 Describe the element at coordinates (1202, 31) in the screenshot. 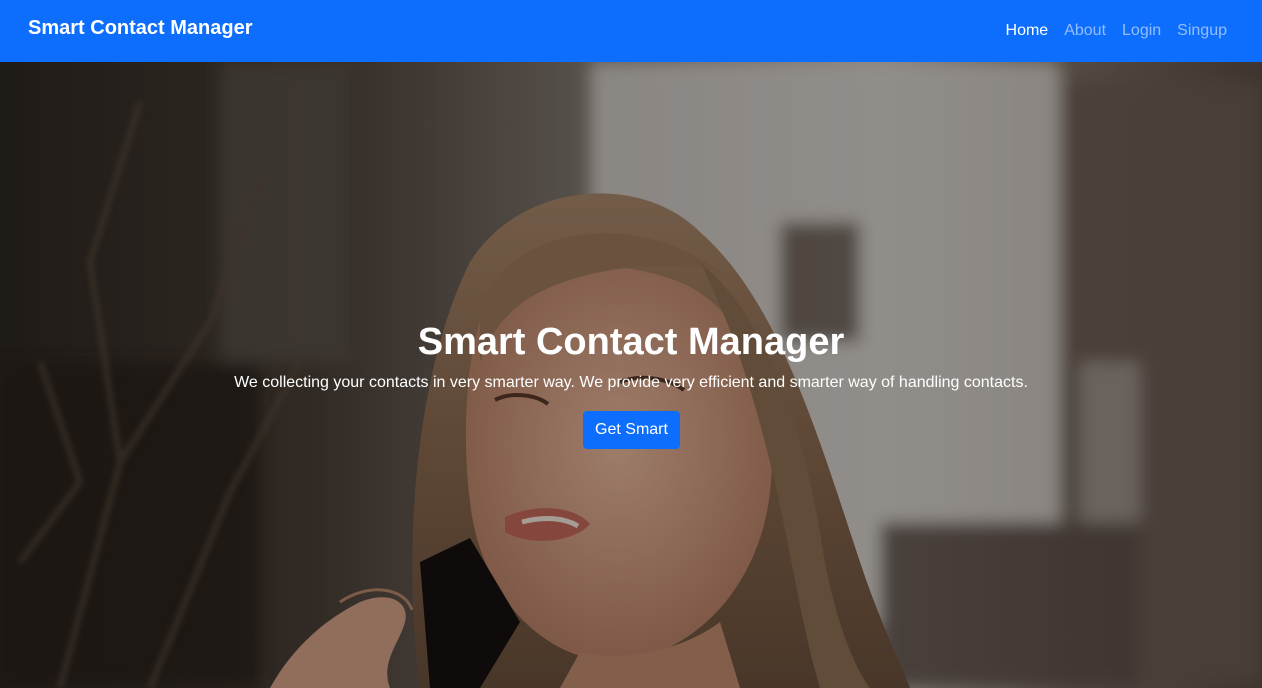

I see `nav-link-signup: Singup` at that location.